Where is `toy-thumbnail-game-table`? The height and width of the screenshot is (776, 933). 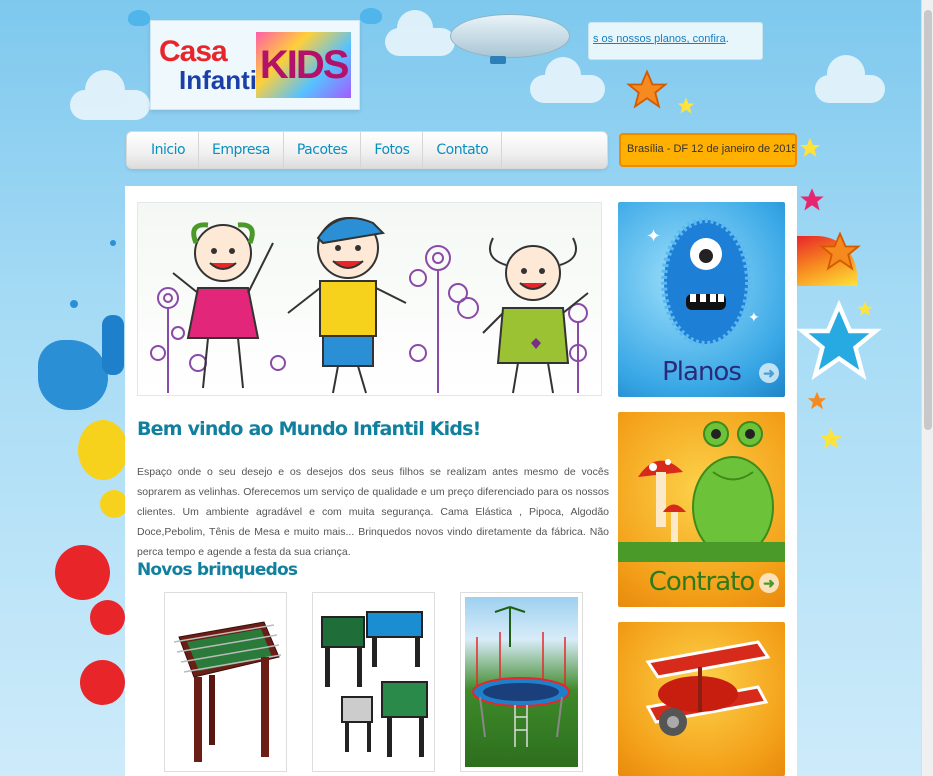 toy-thumbnail-game-table is located at coordinates (373, 682).